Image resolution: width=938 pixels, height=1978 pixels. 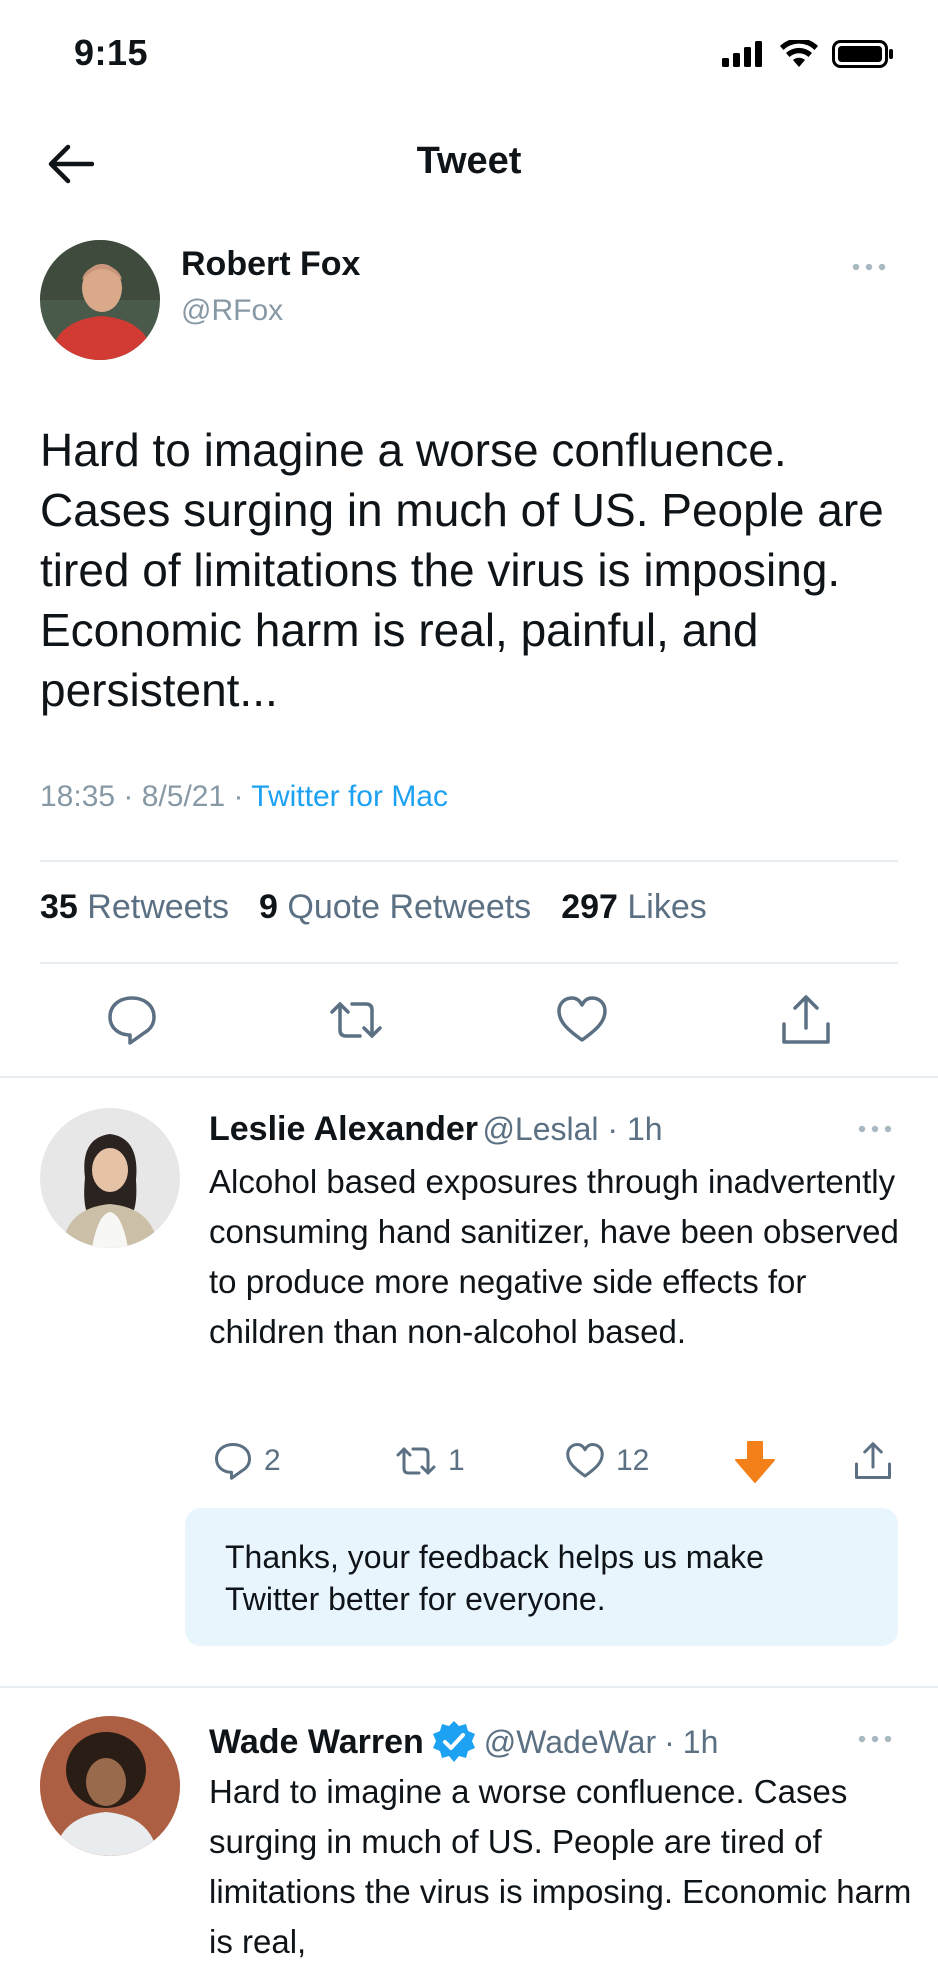 I want to click on author-handle: @RFox, so click(x=232, y=311).